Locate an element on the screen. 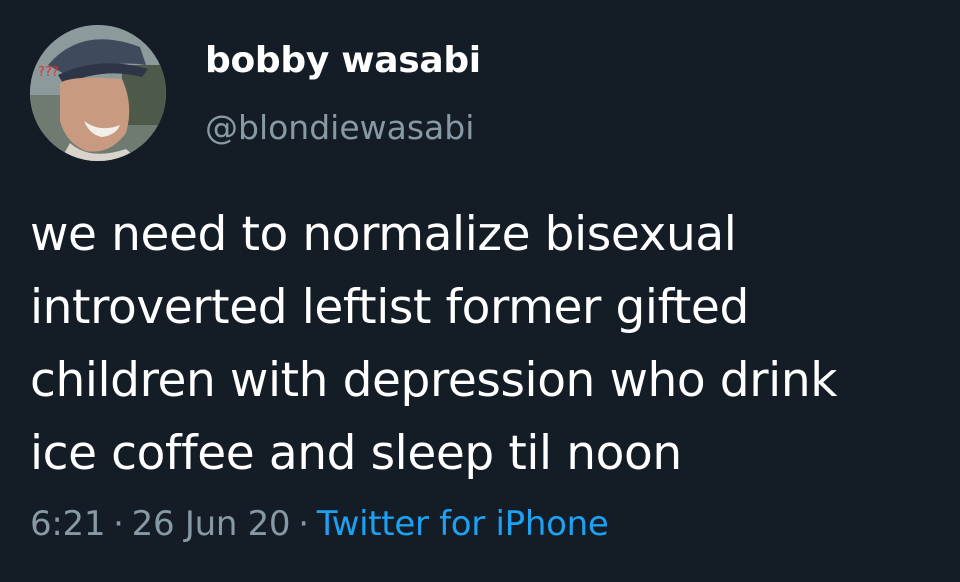 This screenshot has width=960, height=582. avatar: ??? is located at coordinates (98, 93).